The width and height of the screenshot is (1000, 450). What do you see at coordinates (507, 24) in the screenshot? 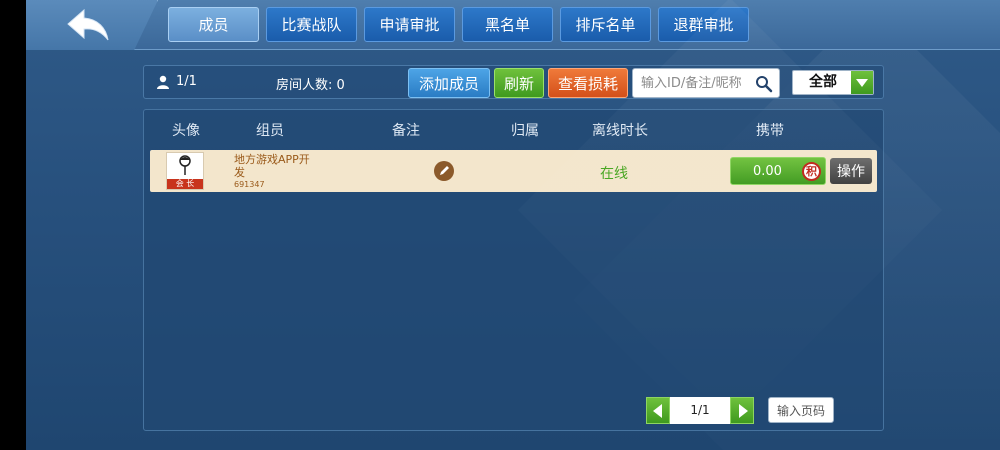
I see `tab-blacklist: 黑名单` at bounding box center [507, 24].